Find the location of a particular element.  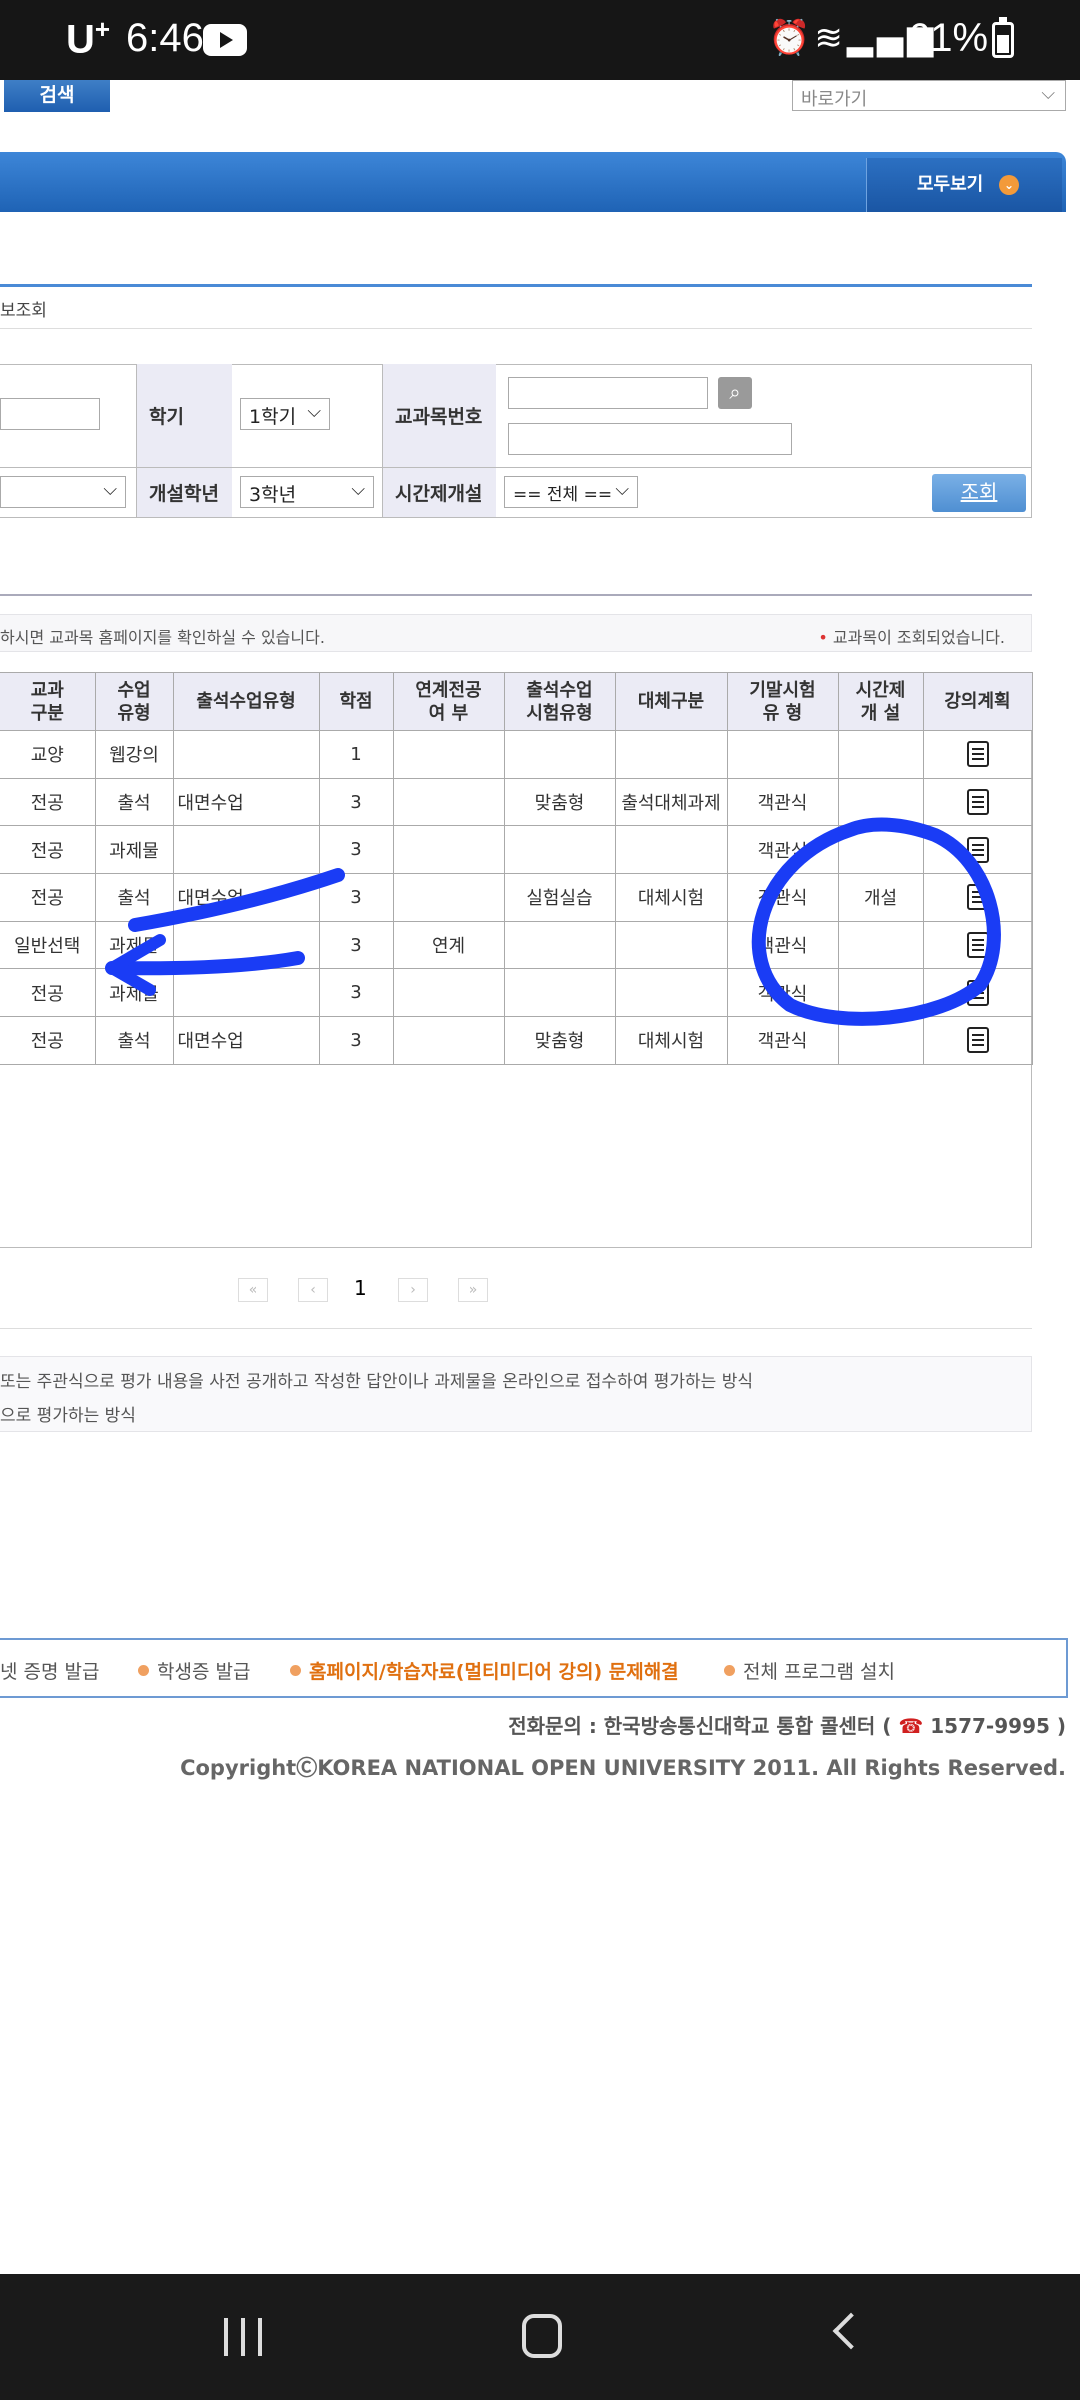

table-cell: 객관식 is located at coordinates (782, 945).